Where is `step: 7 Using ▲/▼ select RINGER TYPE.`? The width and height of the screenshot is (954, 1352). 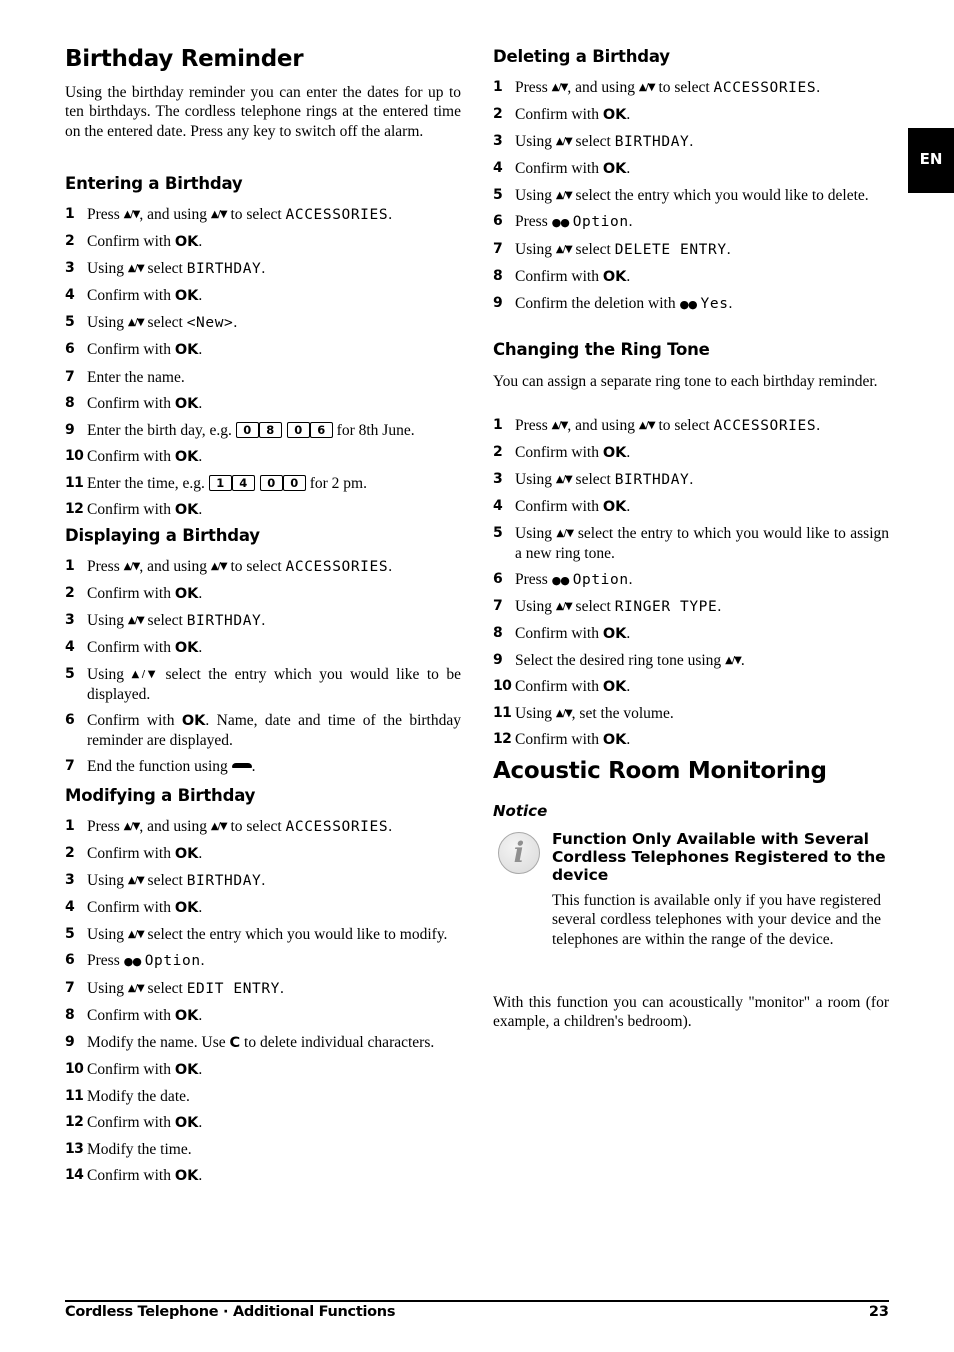
step: 7 Using ▲/▼ select RINGER TYPE. is located at coordinates (691, 607).